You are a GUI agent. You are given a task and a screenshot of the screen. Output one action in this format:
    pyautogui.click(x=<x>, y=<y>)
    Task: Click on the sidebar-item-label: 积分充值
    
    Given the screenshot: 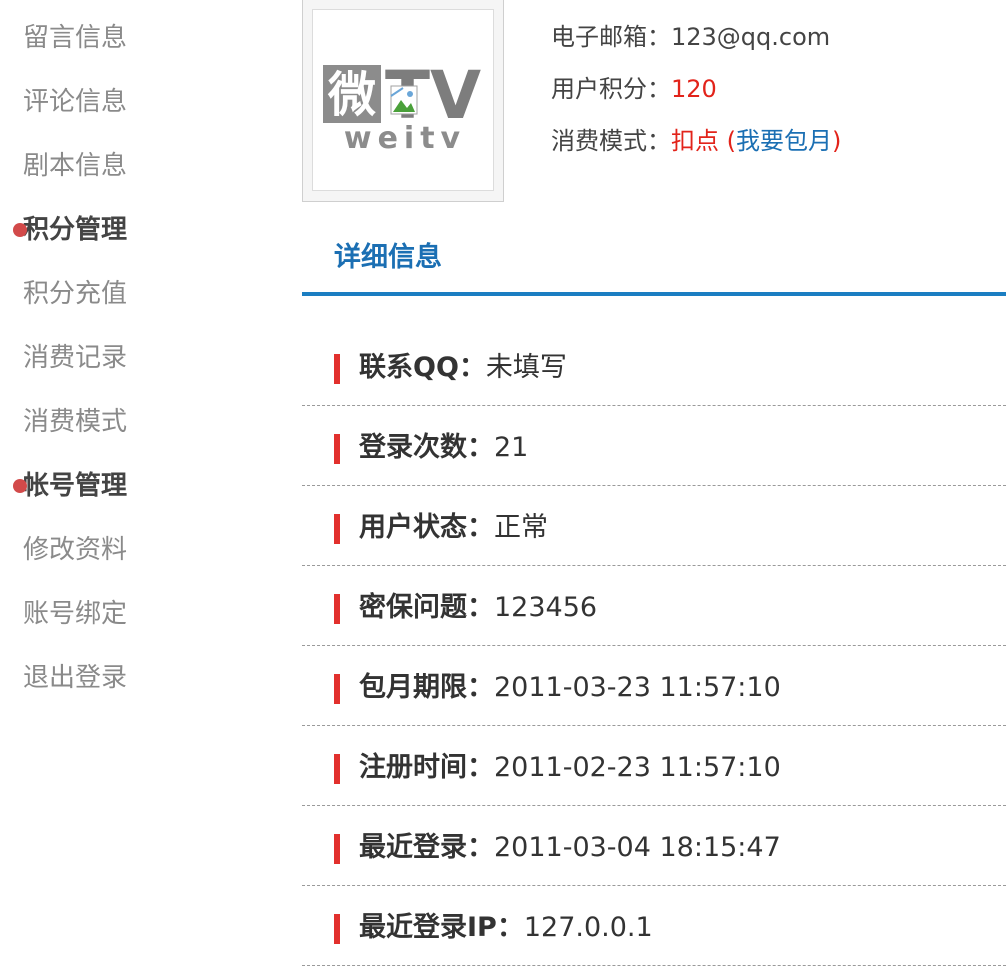 What is the action you would take?
    pyautogui.click(x=75, y=294)
    